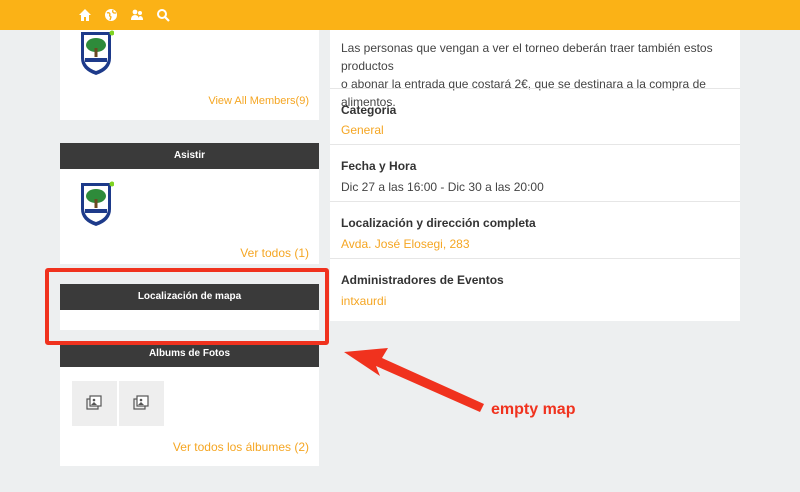 The image size is (800, 492). I want to click on location-link: Avda. José Elosegi, 283, so click(405, 244).